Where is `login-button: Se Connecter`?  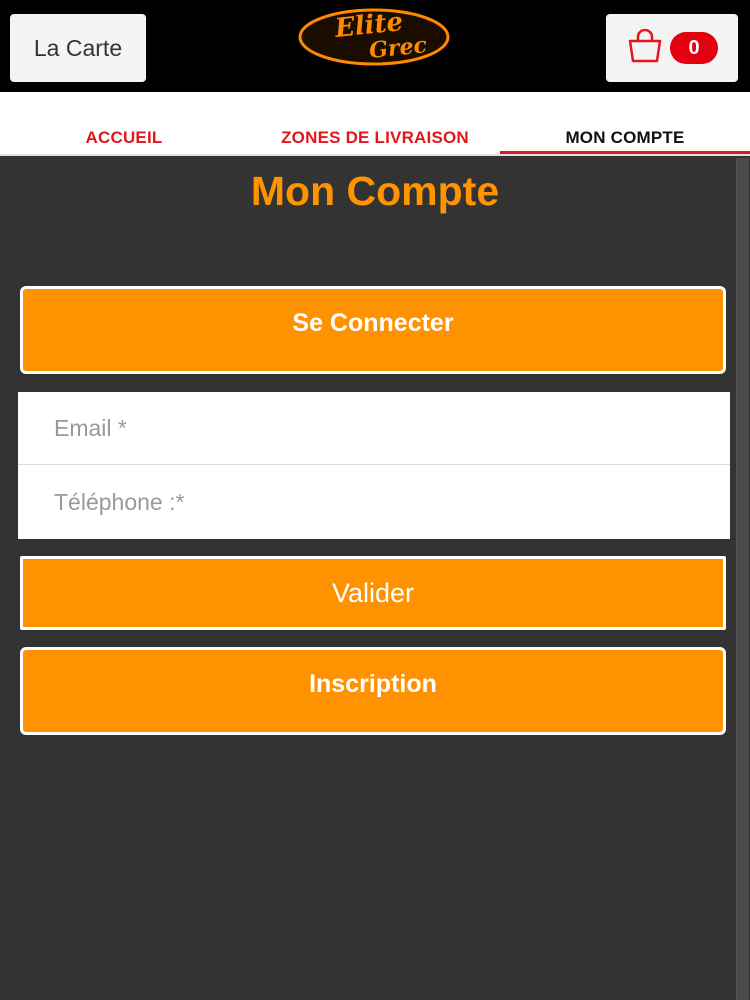 login-button: Se Connecter is located at coordinates (373, 330).